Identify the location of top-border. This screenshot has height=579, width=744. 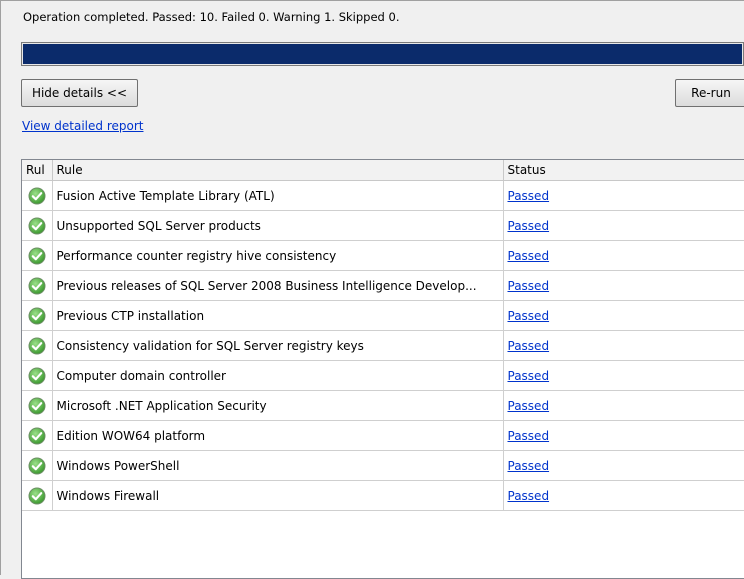
(372, 0).